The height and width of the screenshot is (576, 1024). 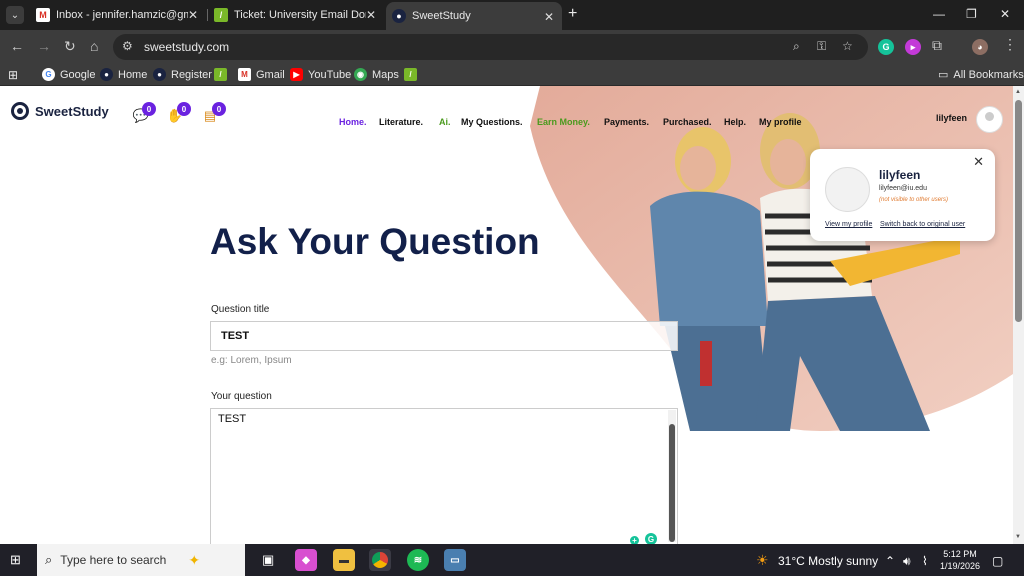 What do you see at coordinates (1005, 14) in the screenshot?
I see `close-window-icon: ✕` at bounding box center [1005, 14].